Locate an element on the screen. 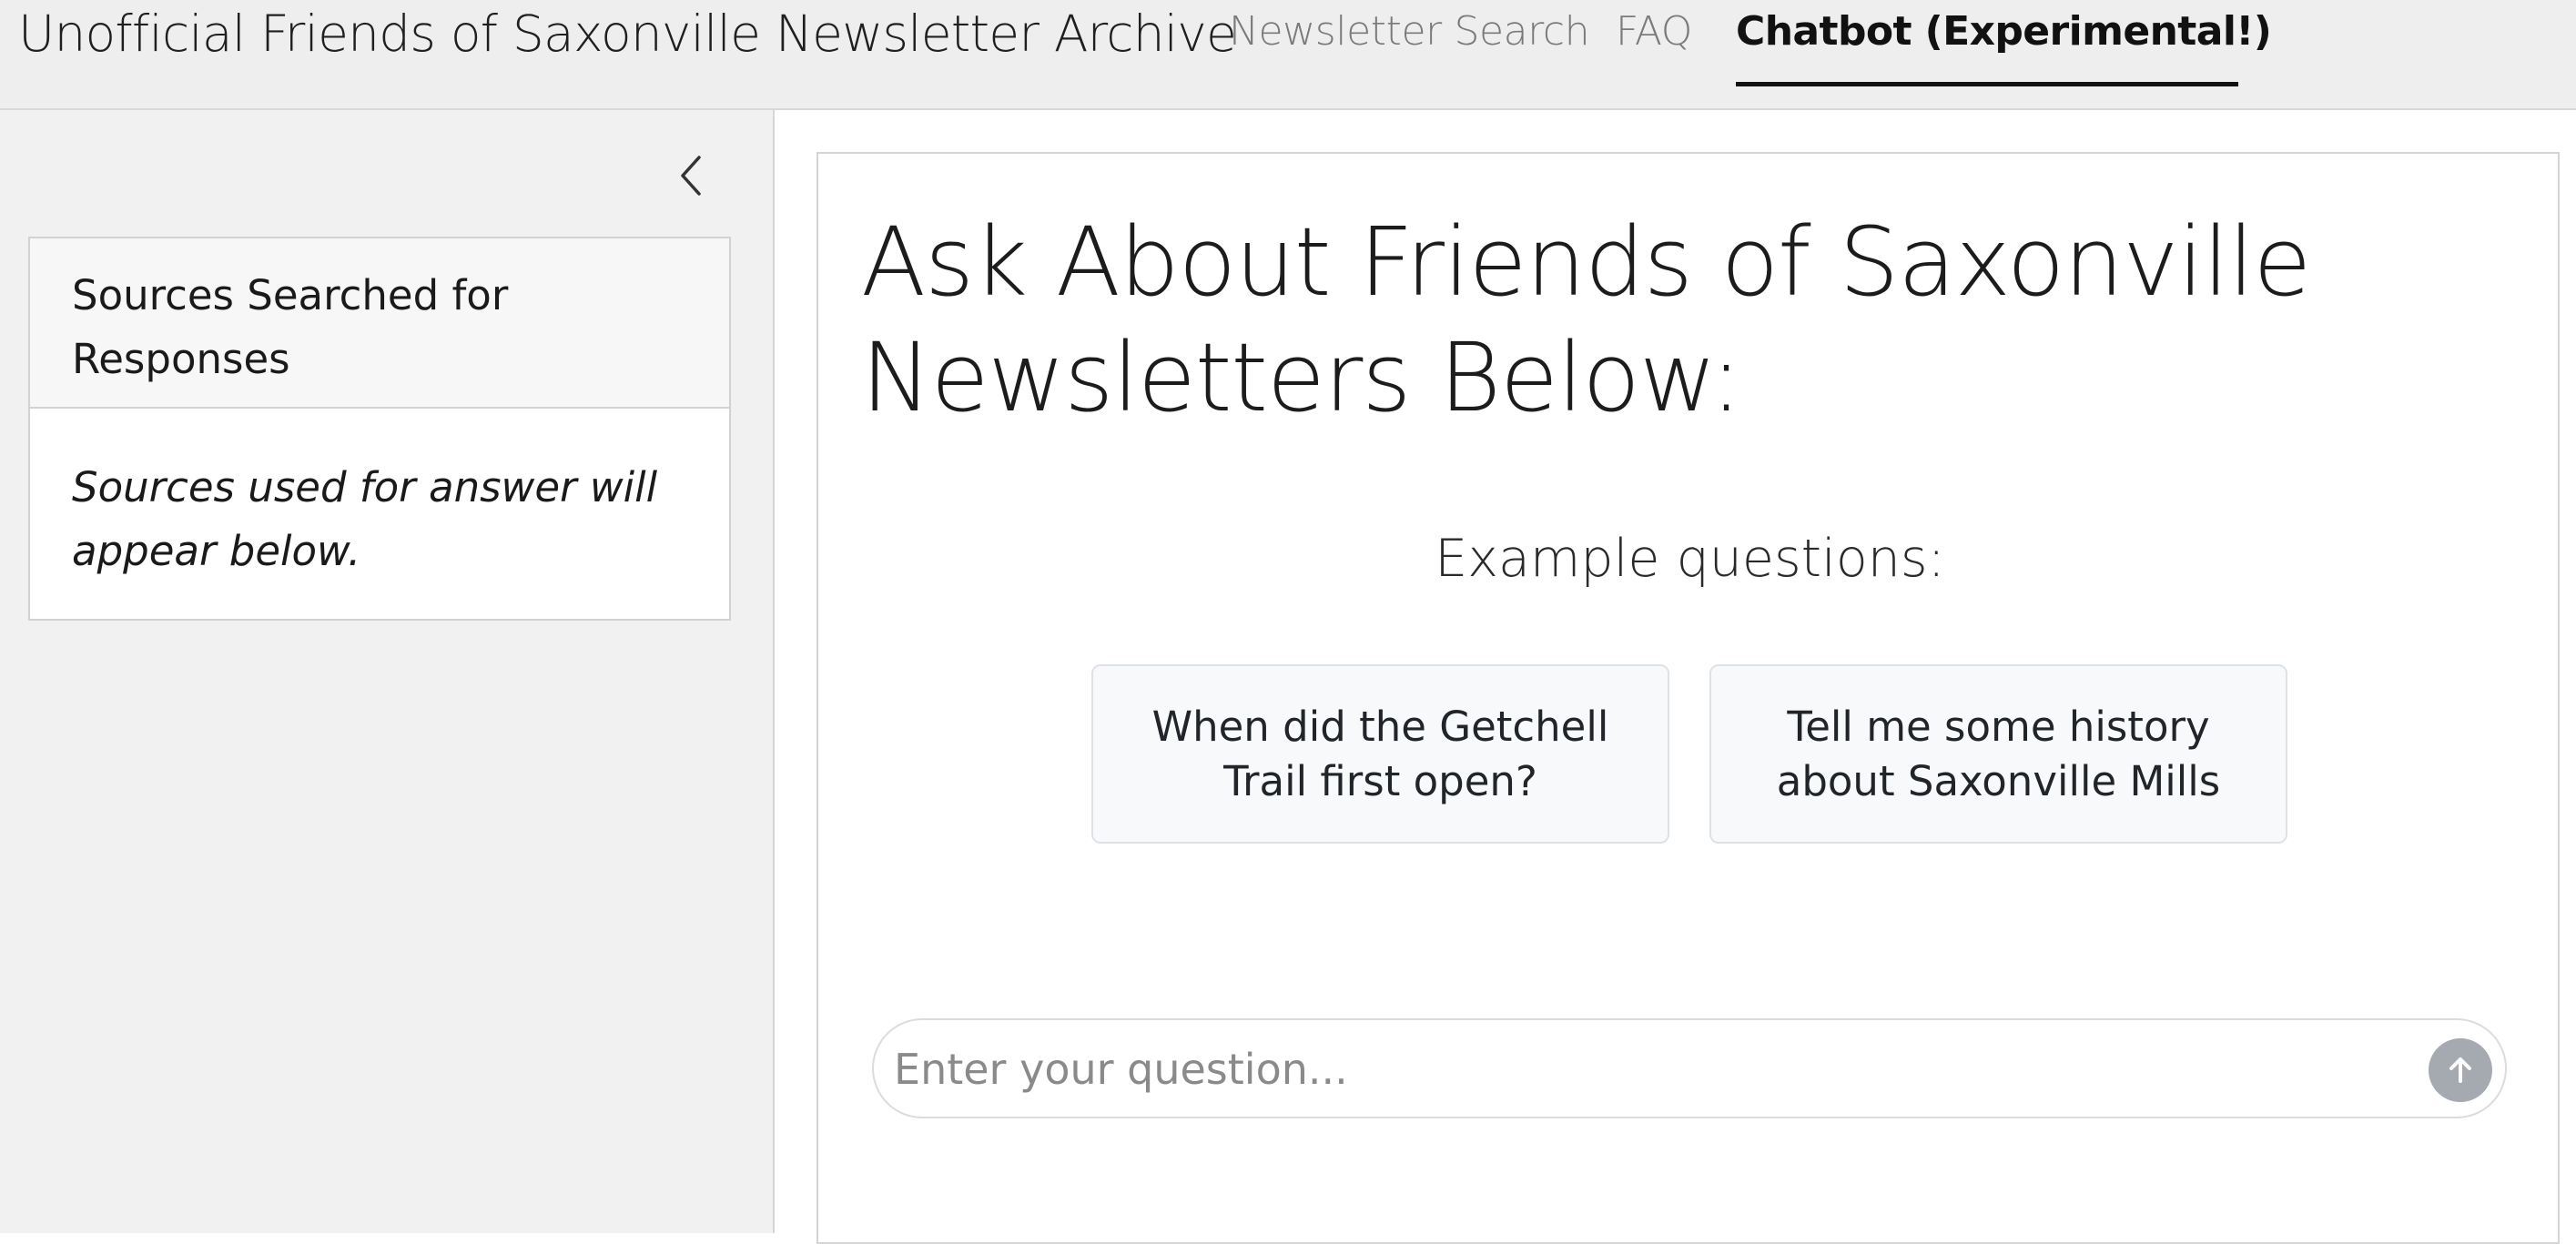  nav-link-chatbot: Chatbot (Experimental!) is located at coordinates (2004, 32).